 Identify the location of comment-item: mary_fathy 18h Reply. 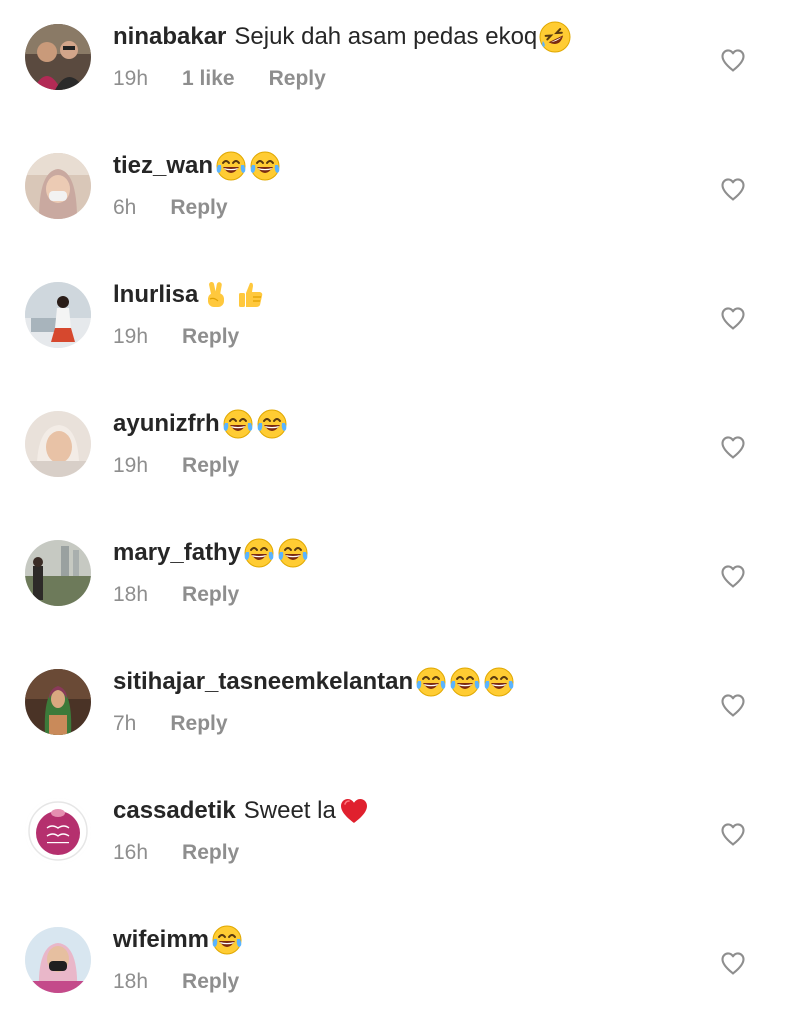
(396, 571).